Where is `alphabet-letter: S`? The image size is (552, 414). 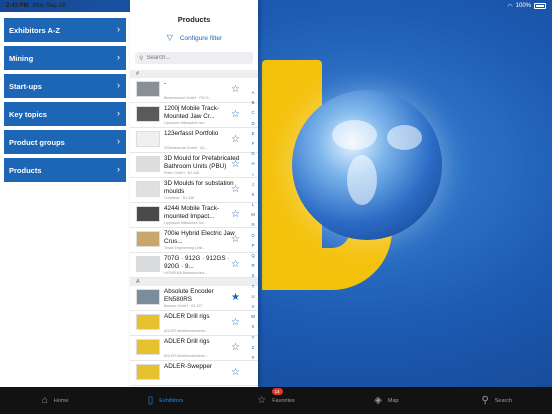
alphabet-letter: S is located at coordinates (253, 275).